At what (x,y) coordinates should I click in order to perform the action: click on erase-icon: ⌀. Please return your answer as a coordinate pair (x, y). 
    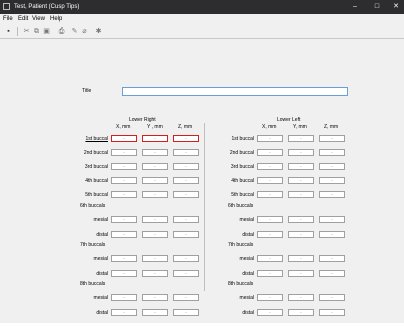
    Looking at the image, I should click on (84, 31).